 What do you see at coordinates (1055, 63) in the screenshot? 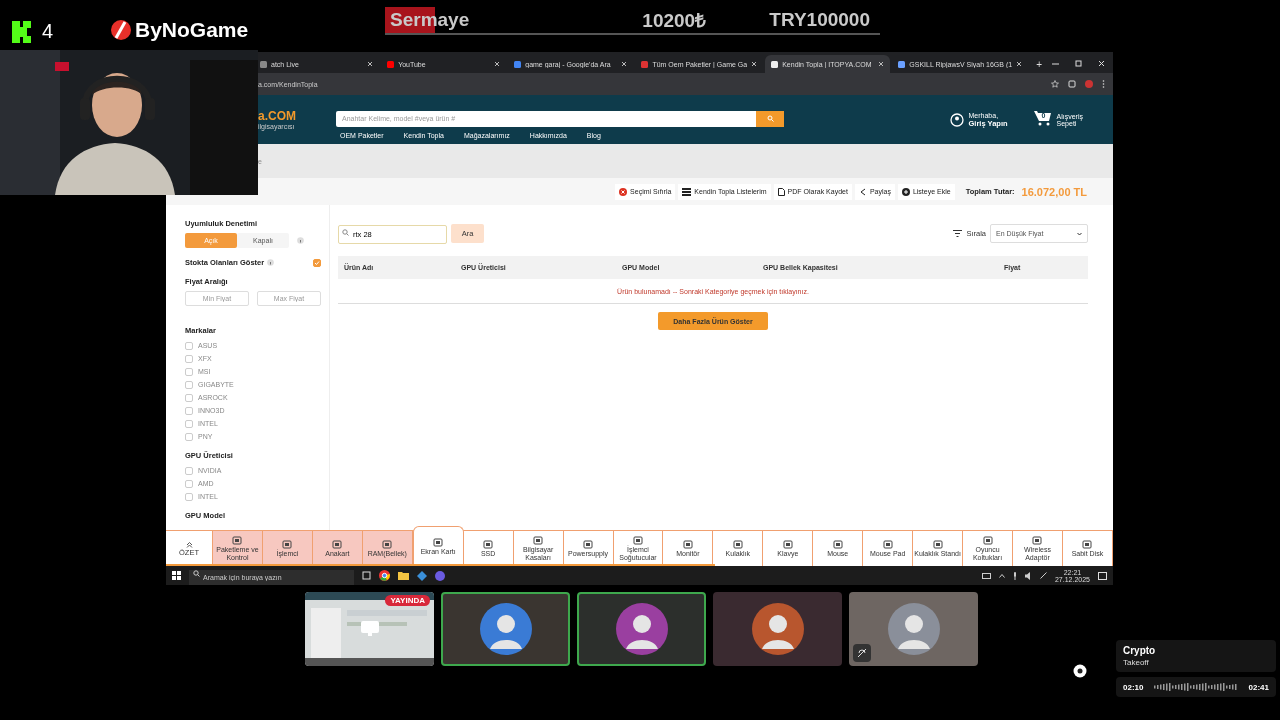
I see `minimize-icon` at bounding box center [1055, 63].